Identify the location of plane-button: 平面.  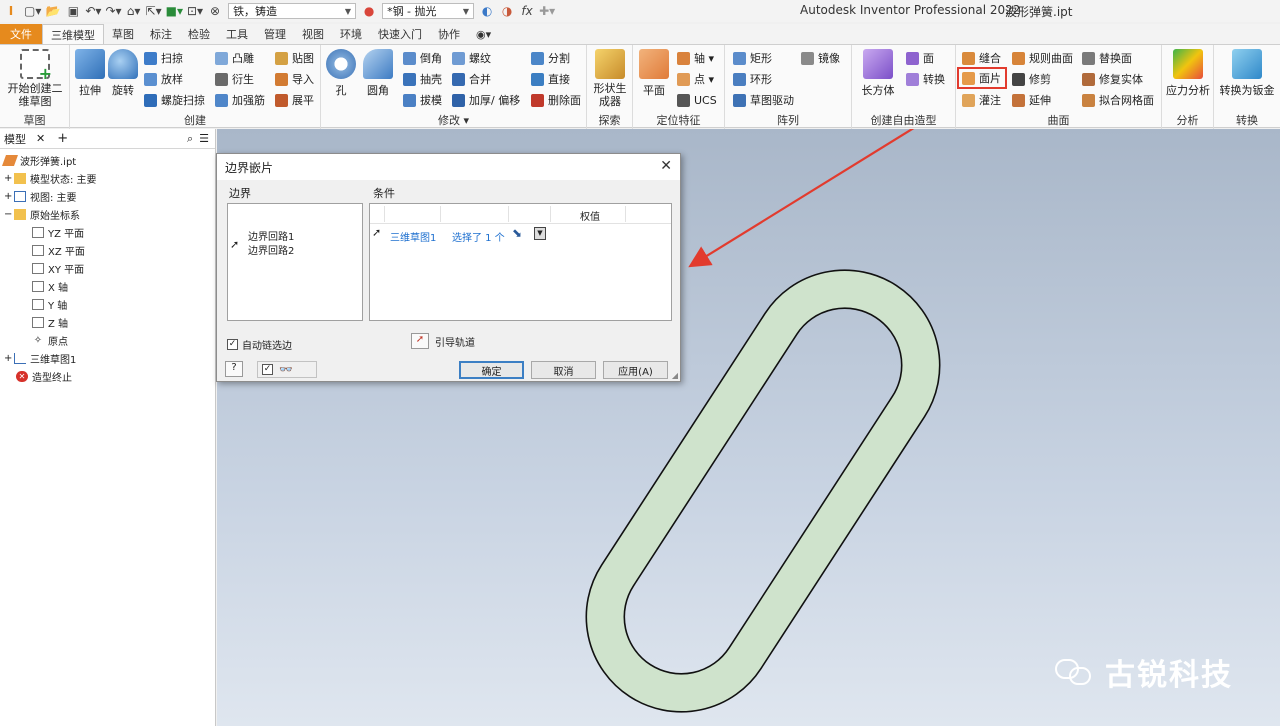
(654, 73).